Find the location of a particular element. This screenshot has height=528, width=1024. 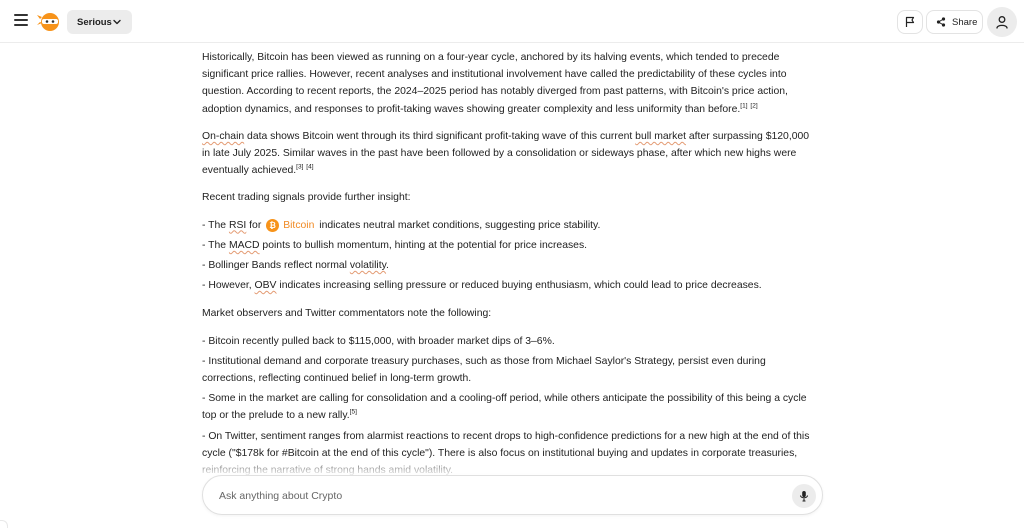

hamburger-menu-icon is located at coordinates (21, 21).